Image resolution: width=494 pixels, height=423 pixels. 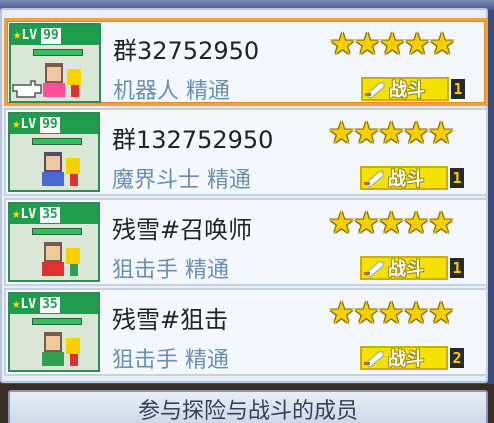 What do you see at coordinates (186, 51) in the screenshot?
I see `member-name: 群32752950` at bounding box center [186, 51].